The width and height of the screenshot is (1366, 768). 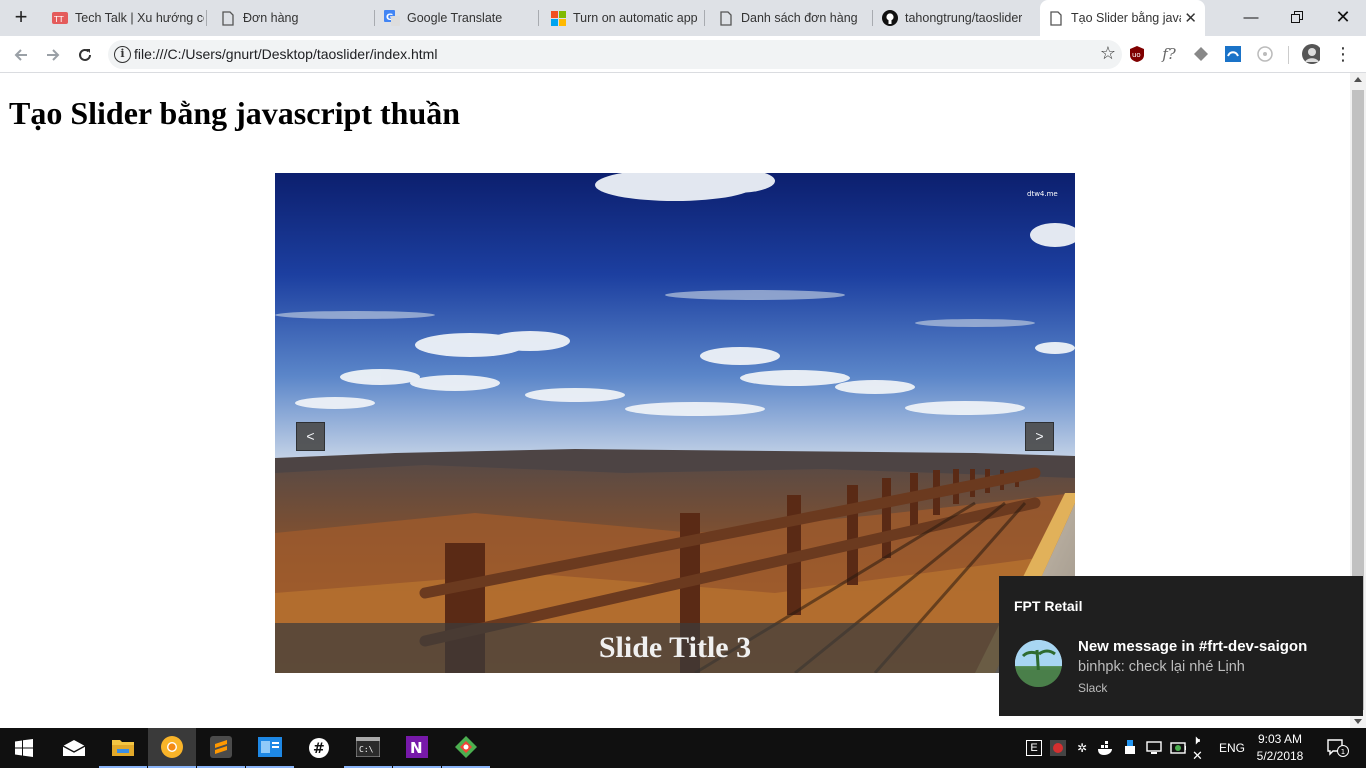 What do you see at coordinates (964, 18) in the screenshot?
I see `tab-title: tahongtrung/taoslider` at bounding box center [964, 18].